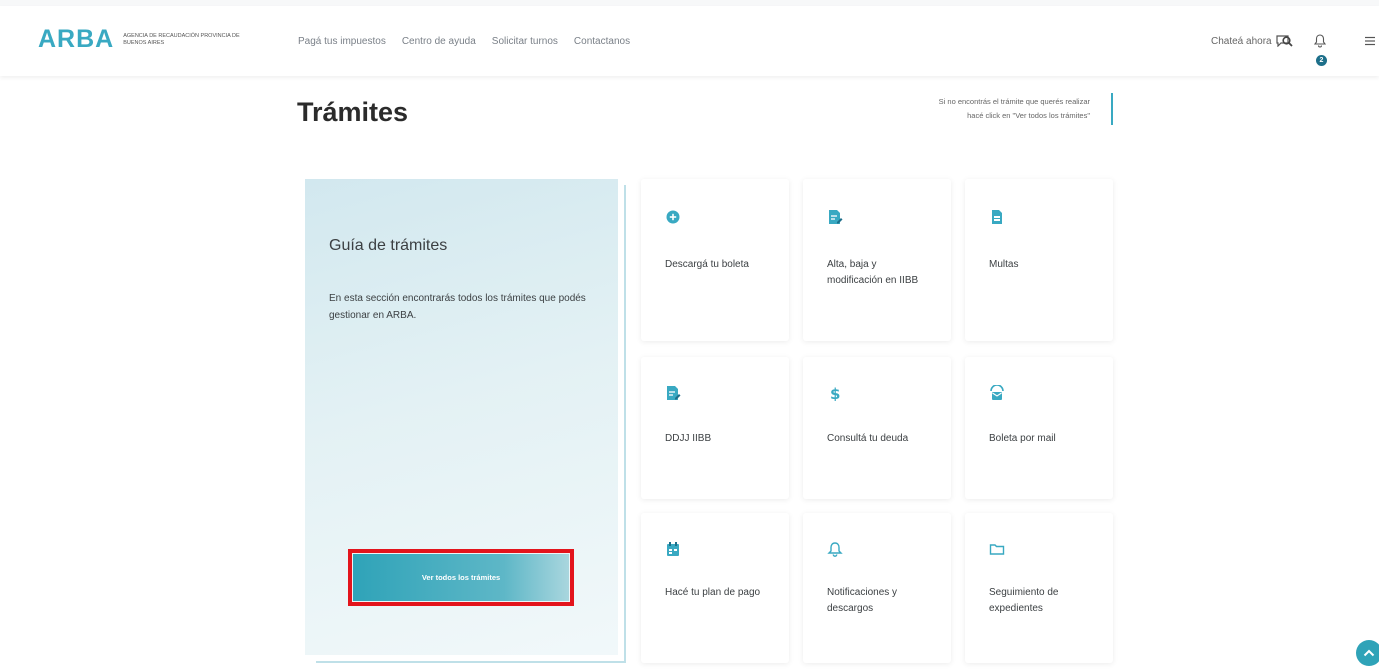 This screenshot has width=1379, height=671. I want to click on nav-request-appointment: Solicitar turnos, so click(525, 41).